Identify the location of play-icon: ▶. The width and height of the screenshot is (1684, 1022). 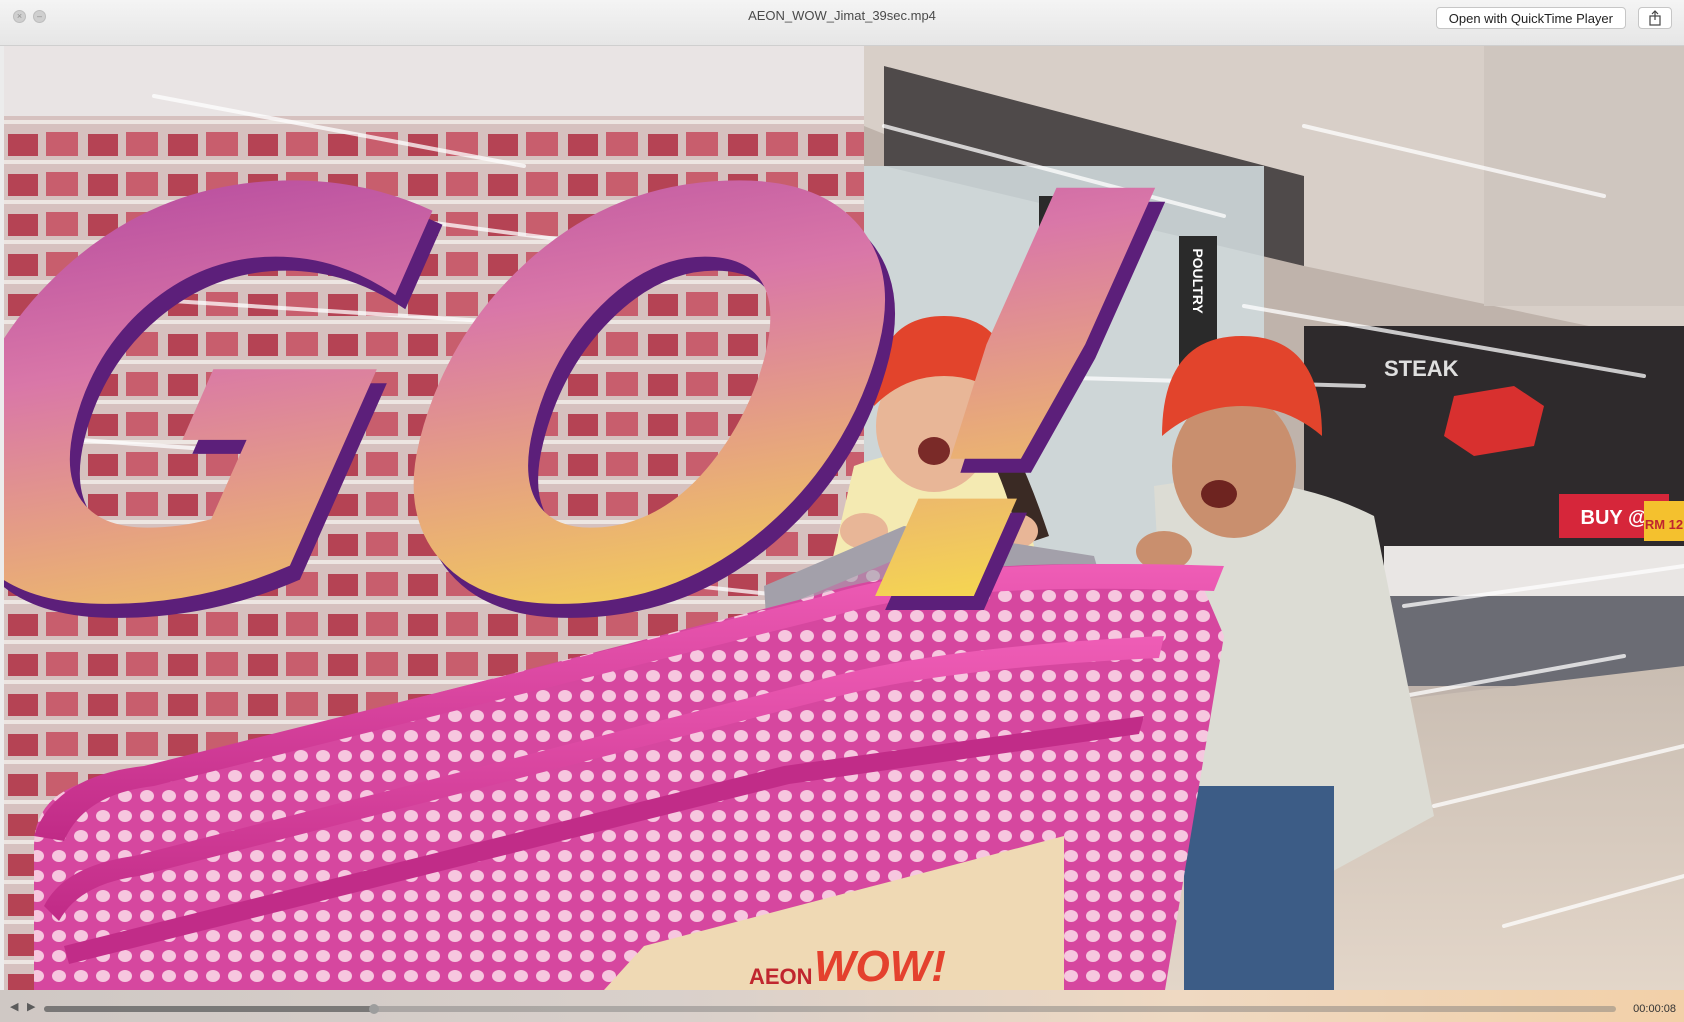
(31, 1006).